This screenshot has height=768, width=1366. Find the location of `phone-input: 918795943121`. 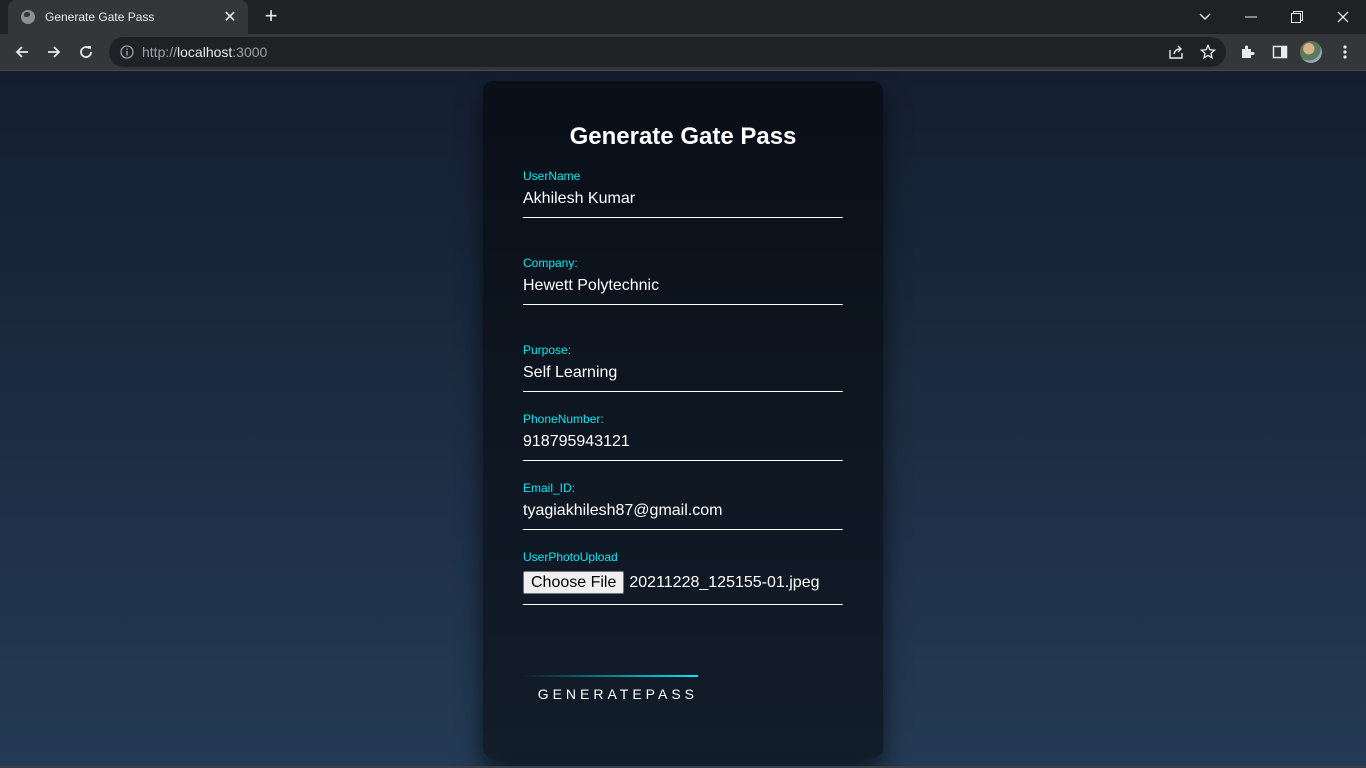

phone-input: 918795943121 is located at coordinates (683, 444).